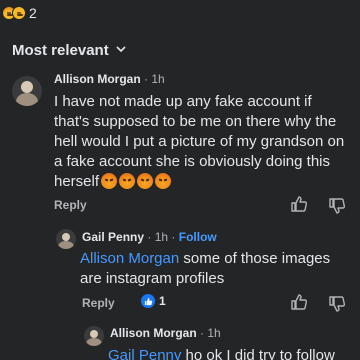 Image resolution: width=360 pixels, height=360 pixels. What do you see at coordinates (33, 13) in the screenshot?
I see `reaction-count: 2` at bounding box center [33, 13].